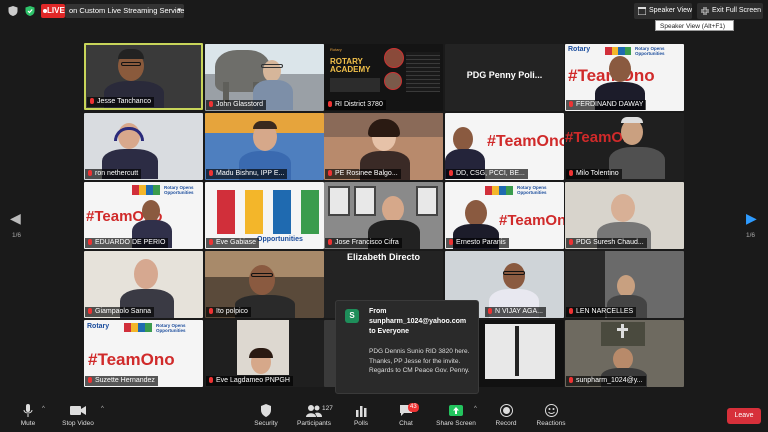  What do you see at coordinates (143, 284) in the screenshot?
I see `video-tile: Giampaolo Sanna` at bounding box center [143, 284].